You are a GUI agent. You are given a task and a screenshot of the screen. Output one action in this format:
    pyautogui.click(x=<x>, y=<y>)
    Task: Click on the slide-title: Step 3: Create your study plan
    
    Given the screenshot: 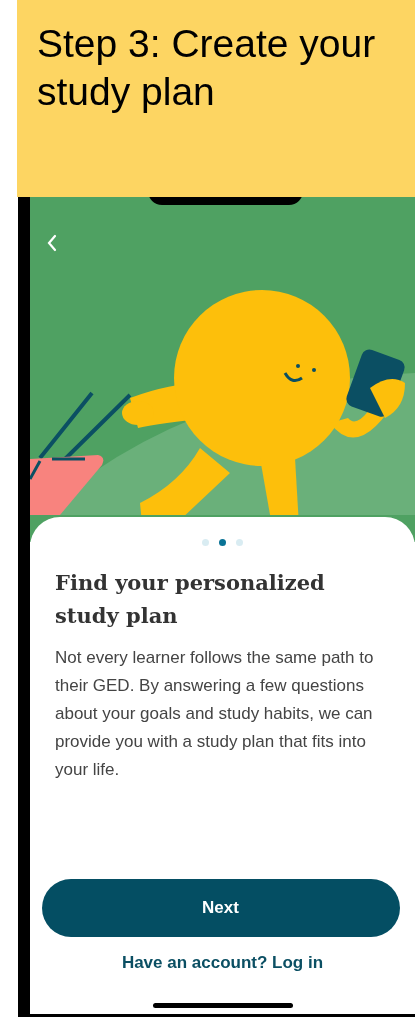 What is the action you would take?
    pyautogui.click(x=207, y=68)
    